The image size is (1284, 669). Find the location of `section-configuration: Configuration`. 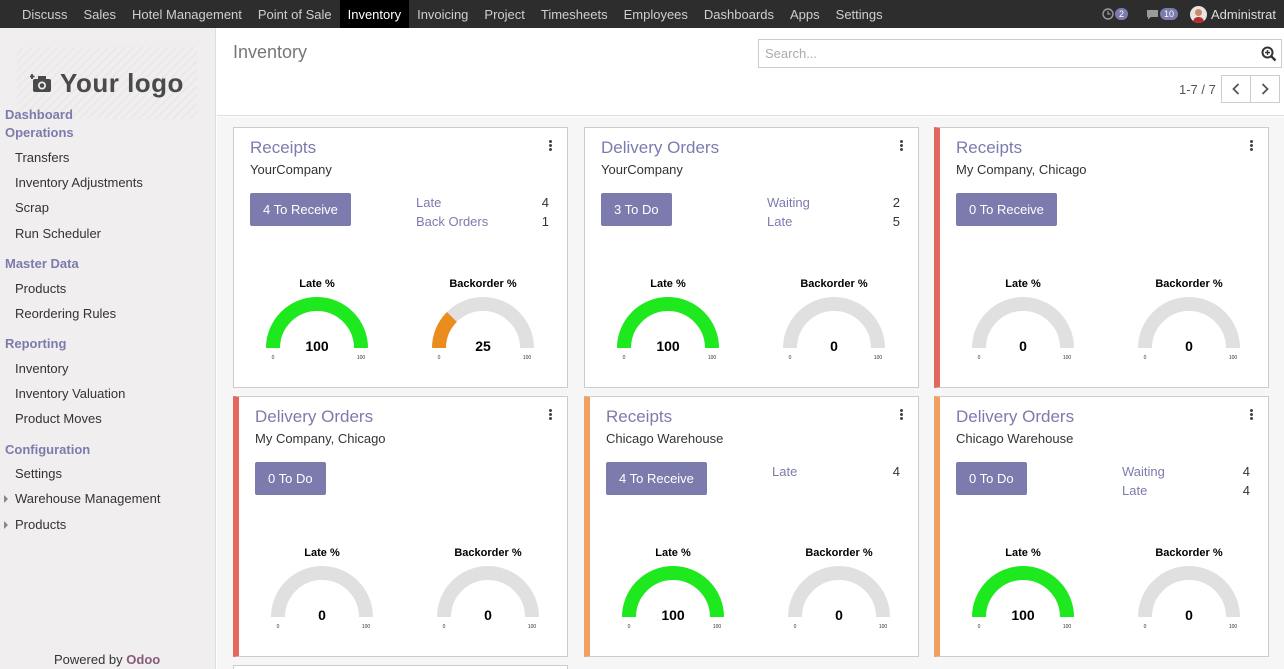

section-configuration: Configuration is located at coordinates (47, 450).